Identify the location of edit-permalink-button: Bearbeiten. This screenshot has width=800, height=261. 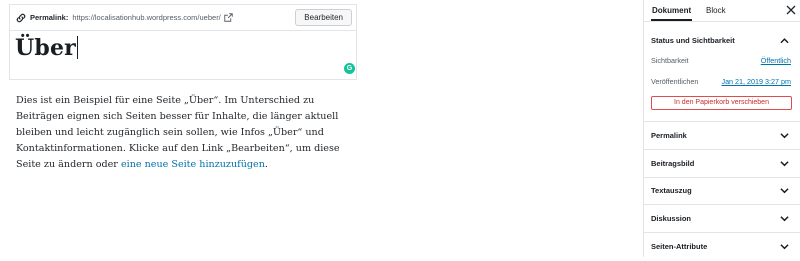
(323, 17).